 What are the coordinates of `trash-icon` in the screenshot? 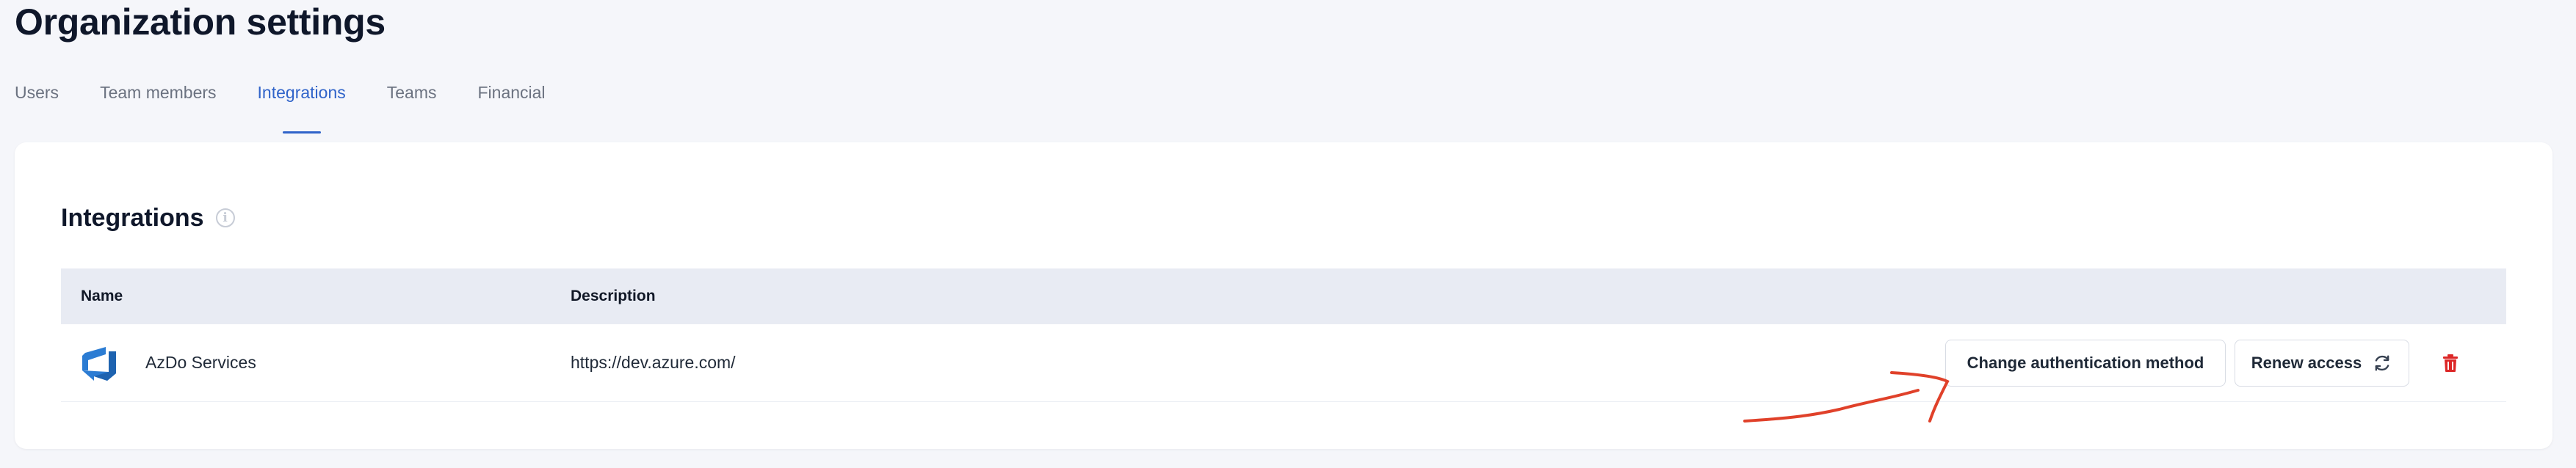 It's located at (2450, 363).